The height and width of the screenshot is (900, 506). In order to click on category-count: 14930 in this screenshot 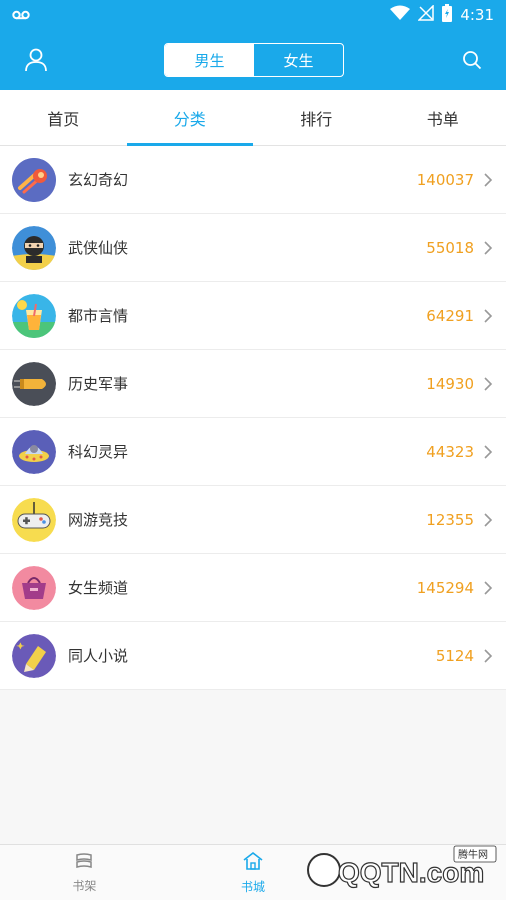, I will do `click(450, 383)`.